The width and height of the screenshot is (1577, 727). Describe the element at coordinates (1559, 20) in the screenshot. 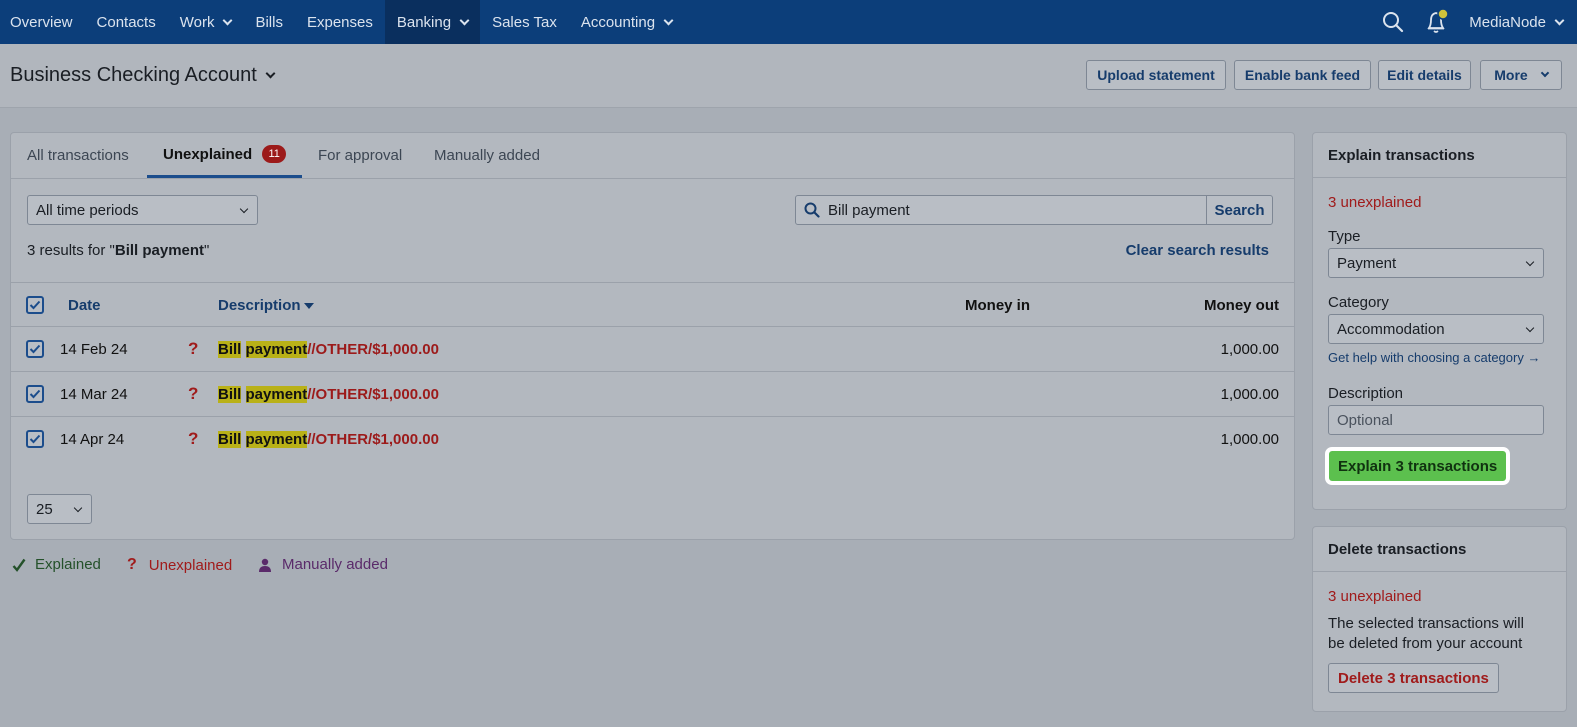

I see `chevron-down-icon` at that location.